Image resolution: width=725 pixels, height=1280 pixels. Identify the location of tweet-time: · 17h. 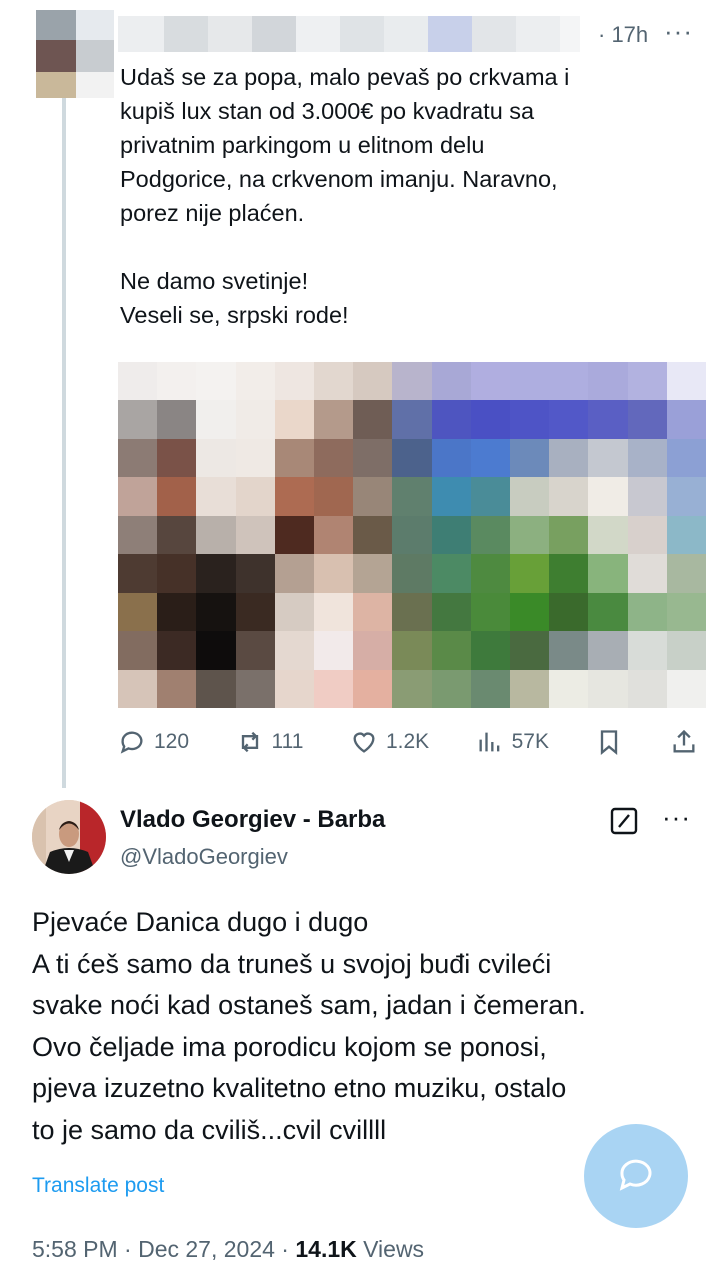
(623, 34).